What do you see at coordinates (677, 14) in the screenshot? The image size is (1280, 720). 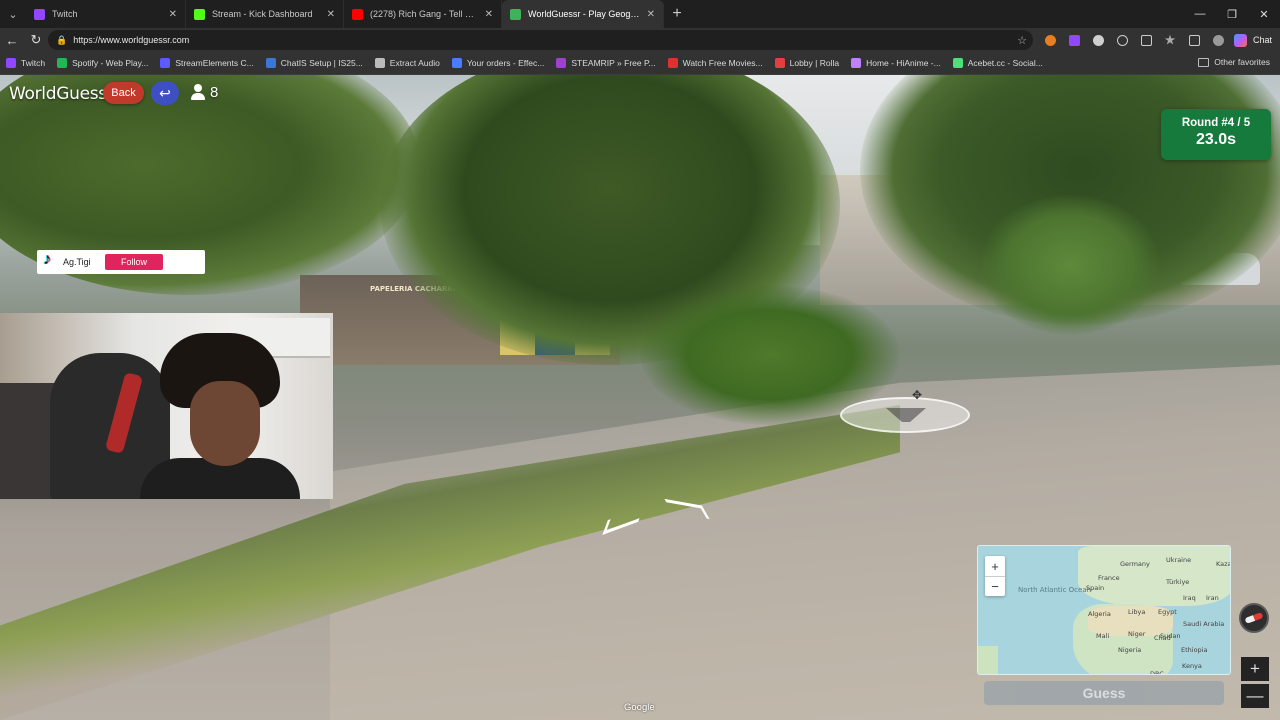 I see `new-tab-button: +` at bounding box center [677, 14].